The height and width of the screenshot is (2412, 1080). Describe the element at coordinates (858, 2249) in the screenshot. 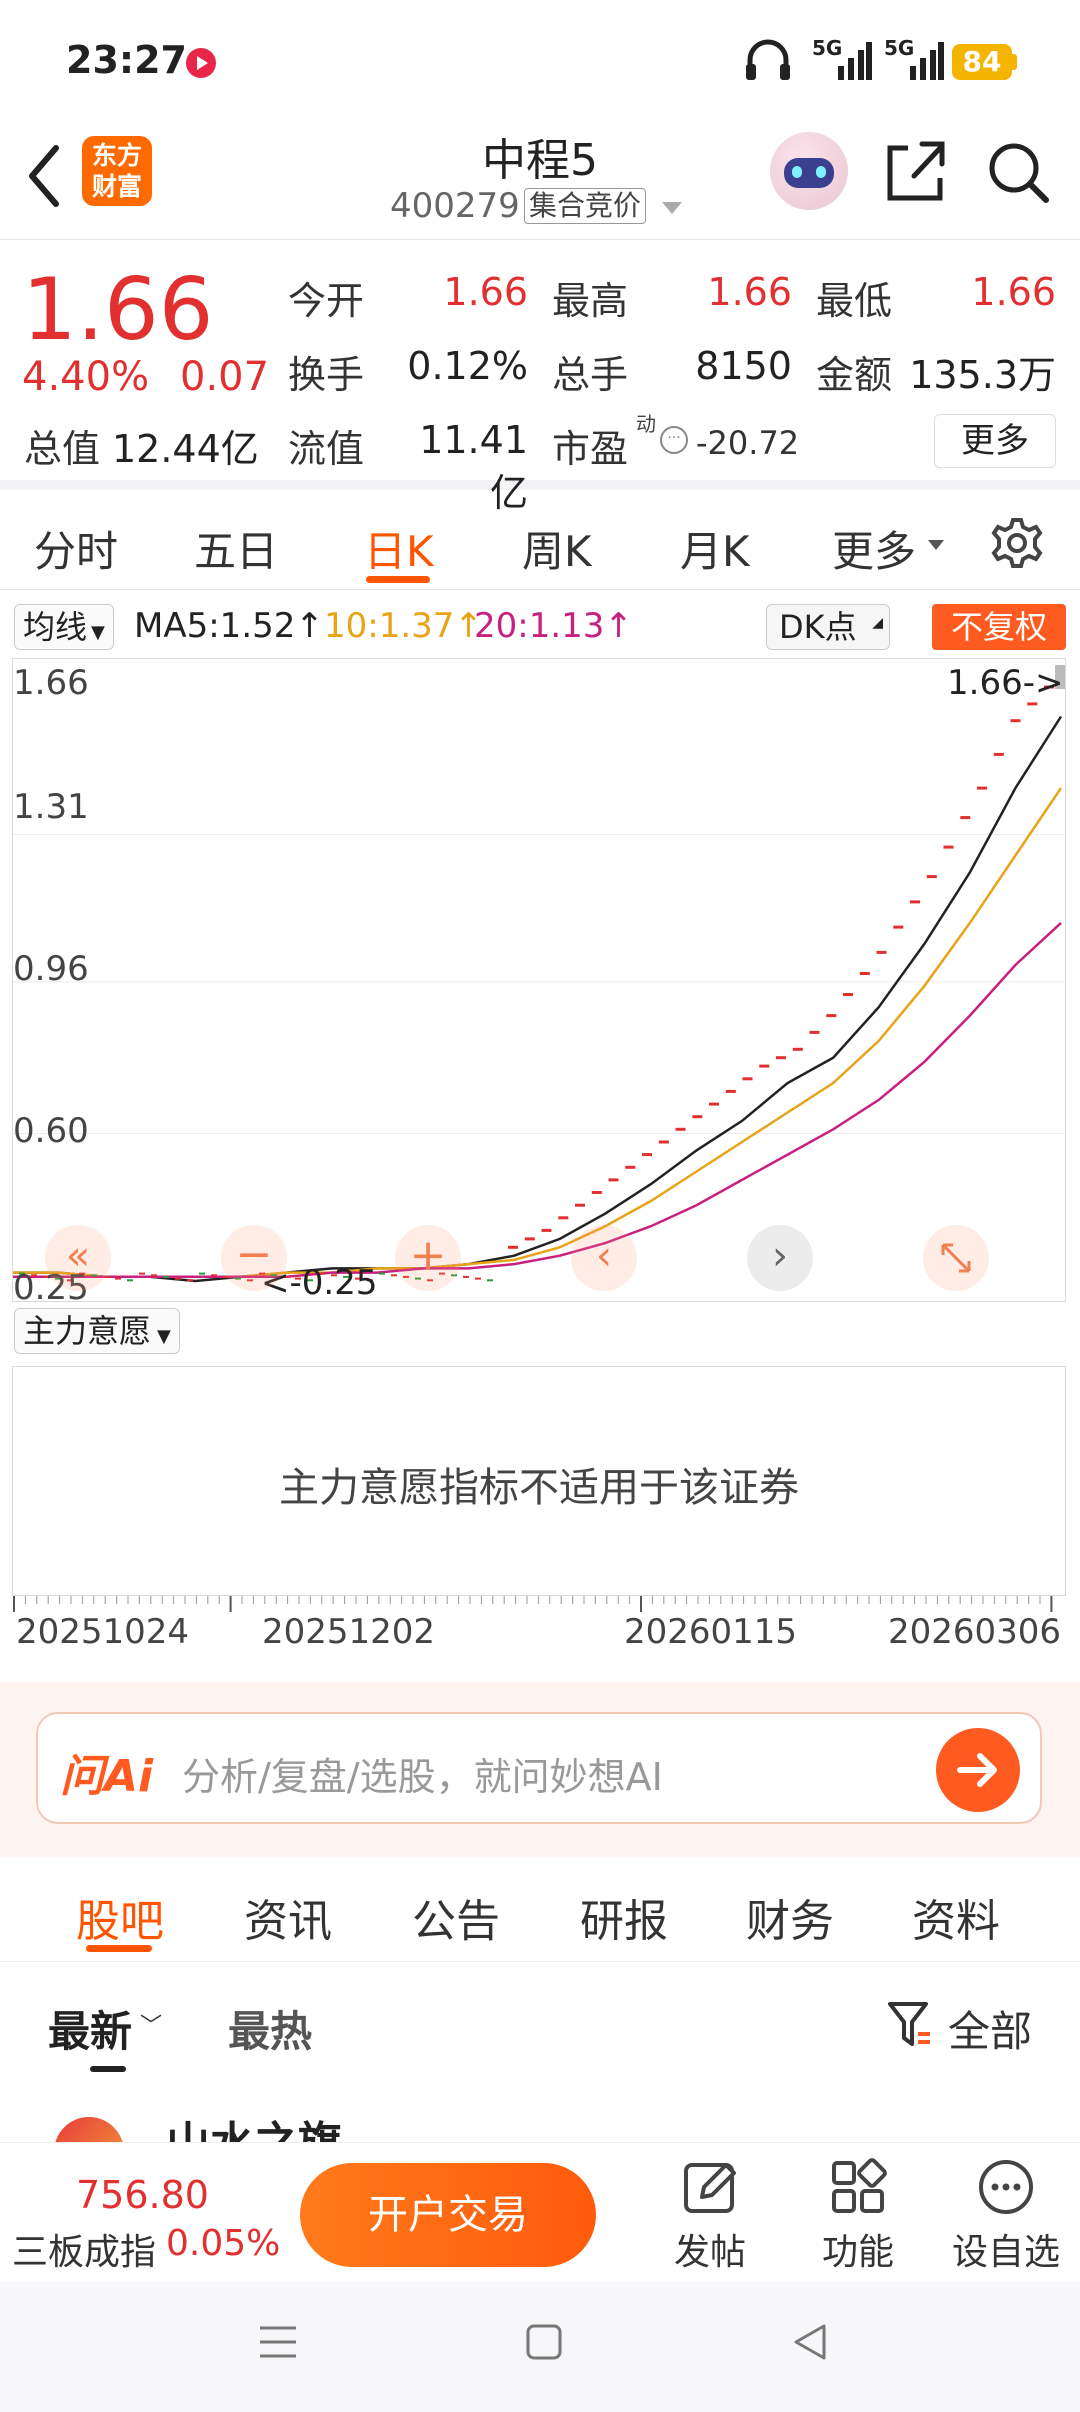

I see `function-label: 功能` at that location.